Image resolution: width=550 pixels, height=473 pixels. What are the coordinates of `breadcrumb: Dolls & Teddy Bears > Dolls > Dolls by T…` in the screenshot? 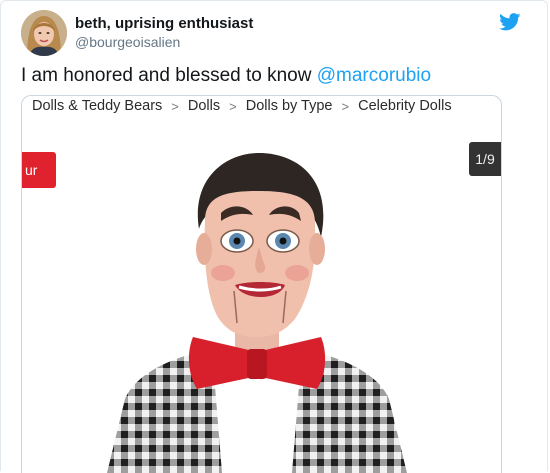 It's located at (261, 106).